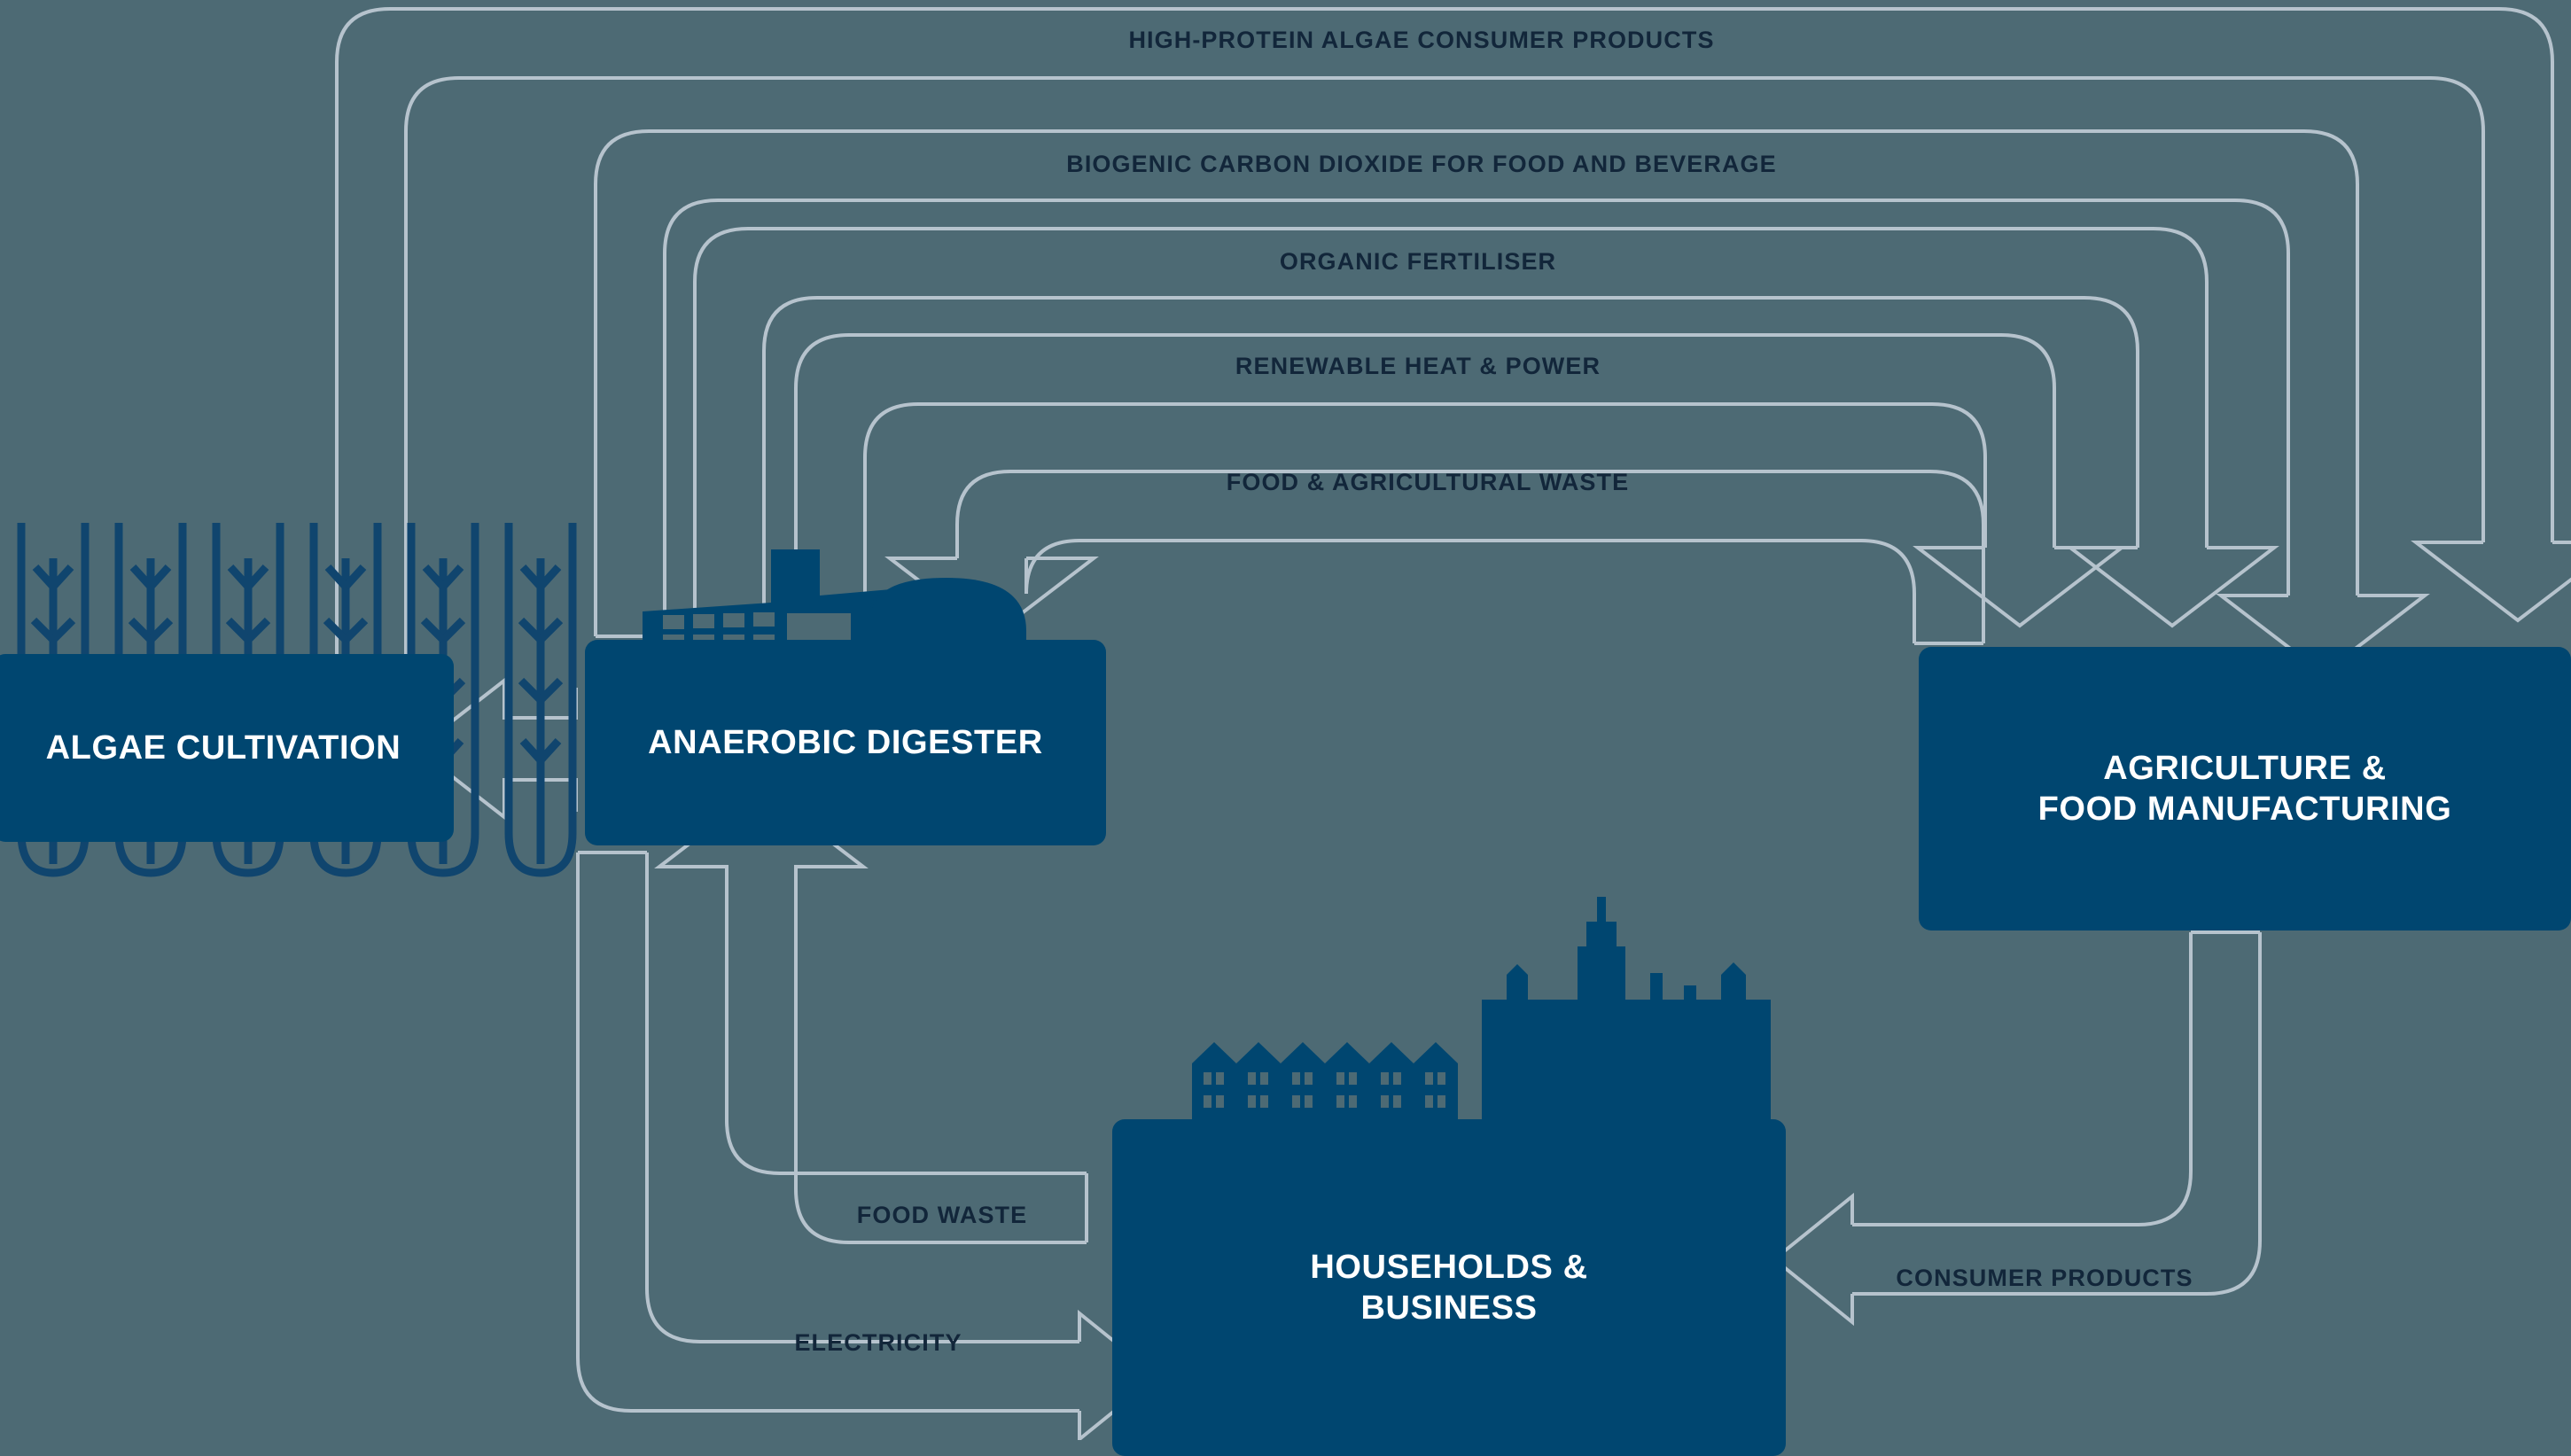 This screenshot has width=2571, height=1456. I want to click on flow-consumer-products, so click(2016, 1128).